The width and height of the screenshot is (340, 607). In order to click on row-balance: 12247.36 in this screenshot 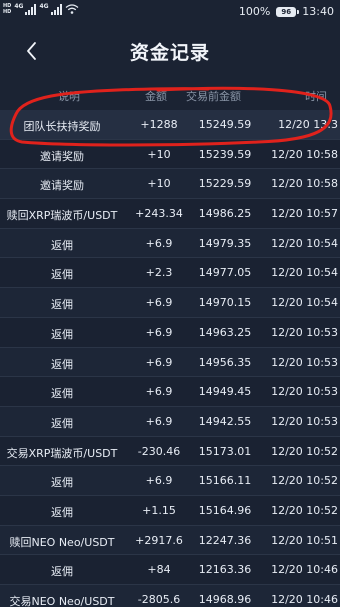, I will do `click(225, 540)`.